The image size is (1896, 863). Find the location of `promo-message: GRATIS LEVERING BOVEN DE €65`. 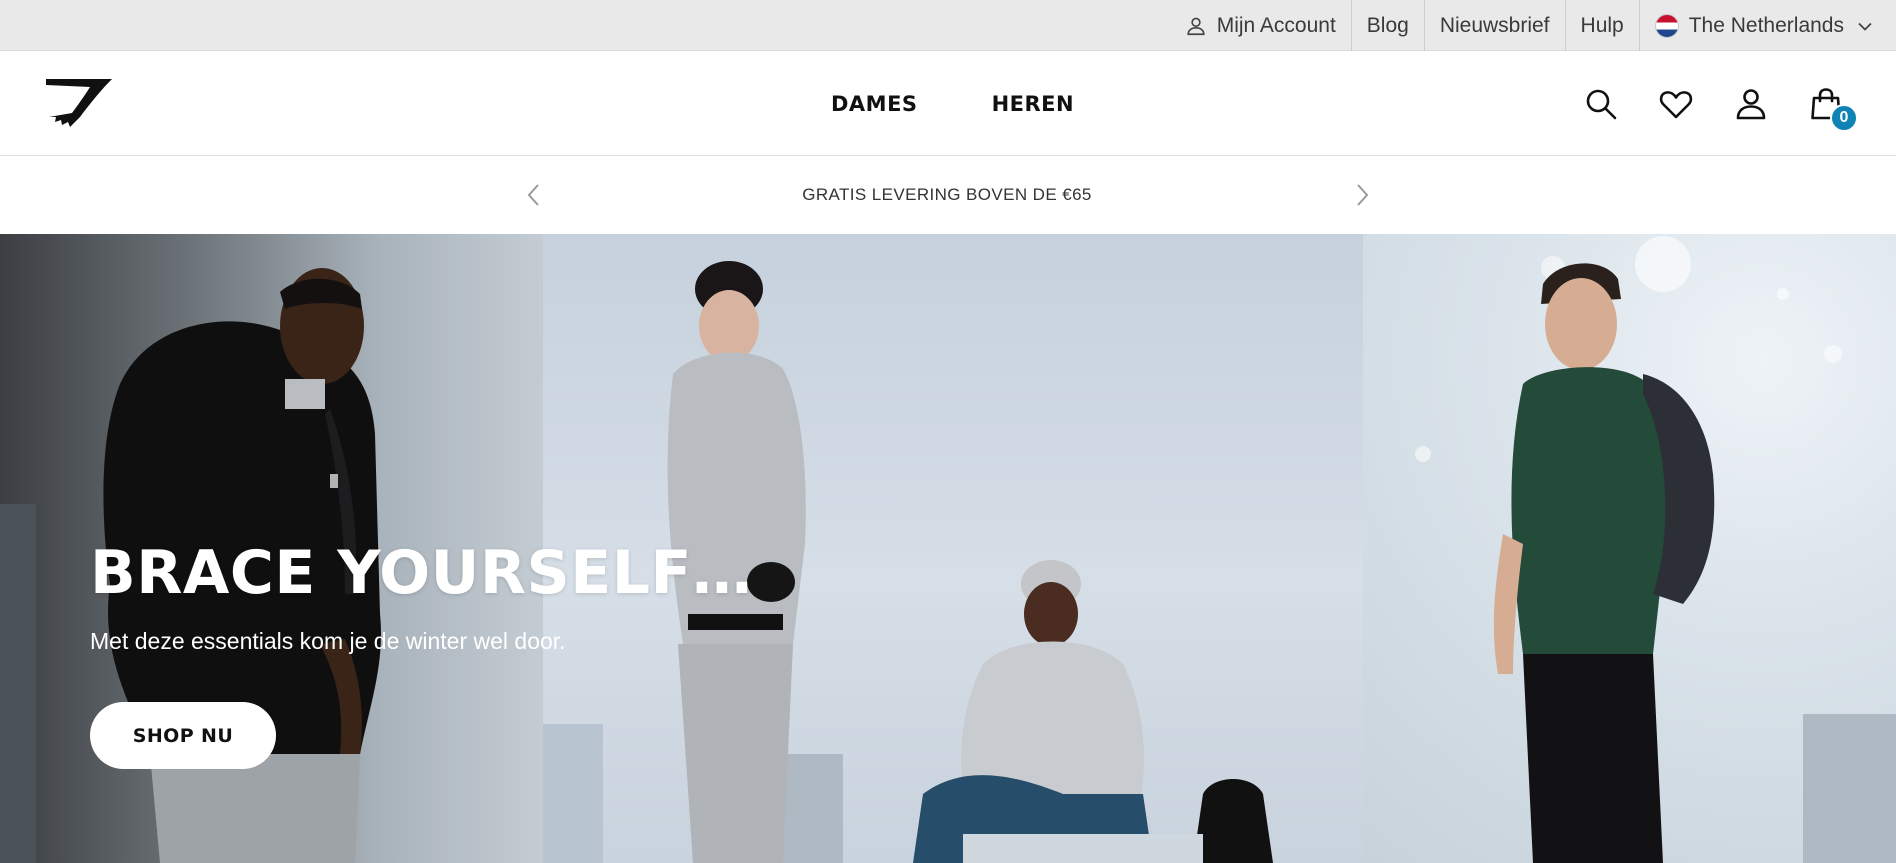

promo-message: GRATIS LEVERING BOVEN DE €65 is located at coordinates (947, 194).